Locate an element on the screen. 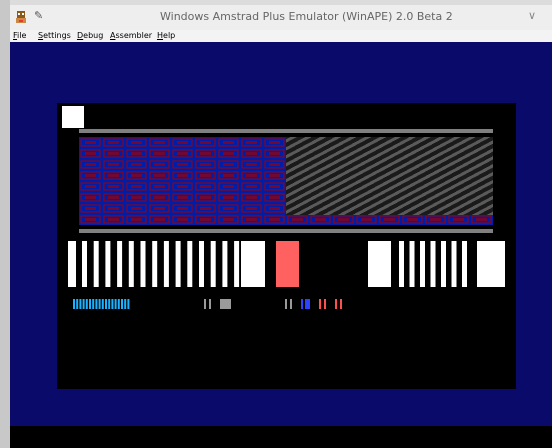 This screenshot has width=552, height=448. pin-icon: ✎ is located at coordinates (38, 15).